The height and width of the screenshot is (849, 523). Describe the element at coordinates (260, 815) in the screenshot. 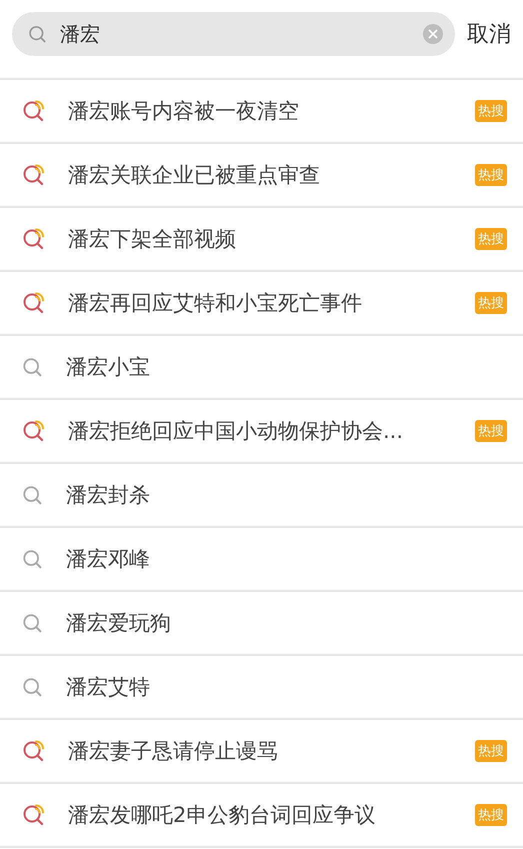

I see `suggestion-text: 潘宏发哪吒2申公豹台词回应争议` at that location.